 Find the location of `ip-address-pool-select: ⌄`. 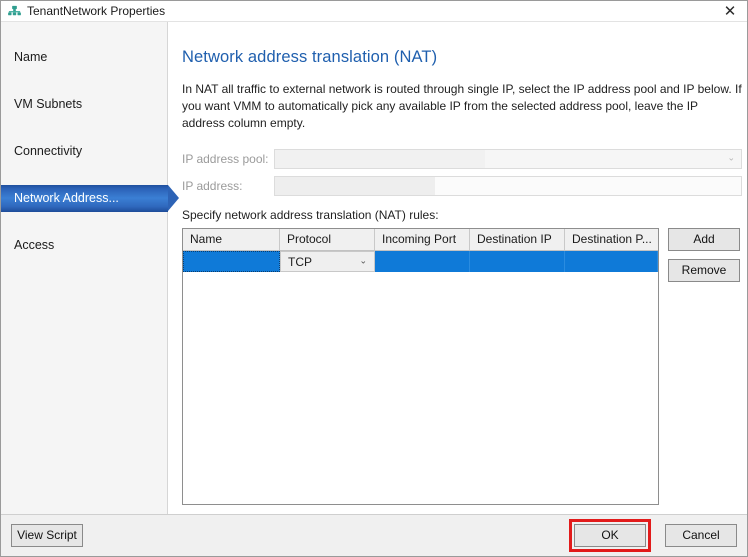

ip-address-pool-select: ⌄ is located at coordinates (508, 159).